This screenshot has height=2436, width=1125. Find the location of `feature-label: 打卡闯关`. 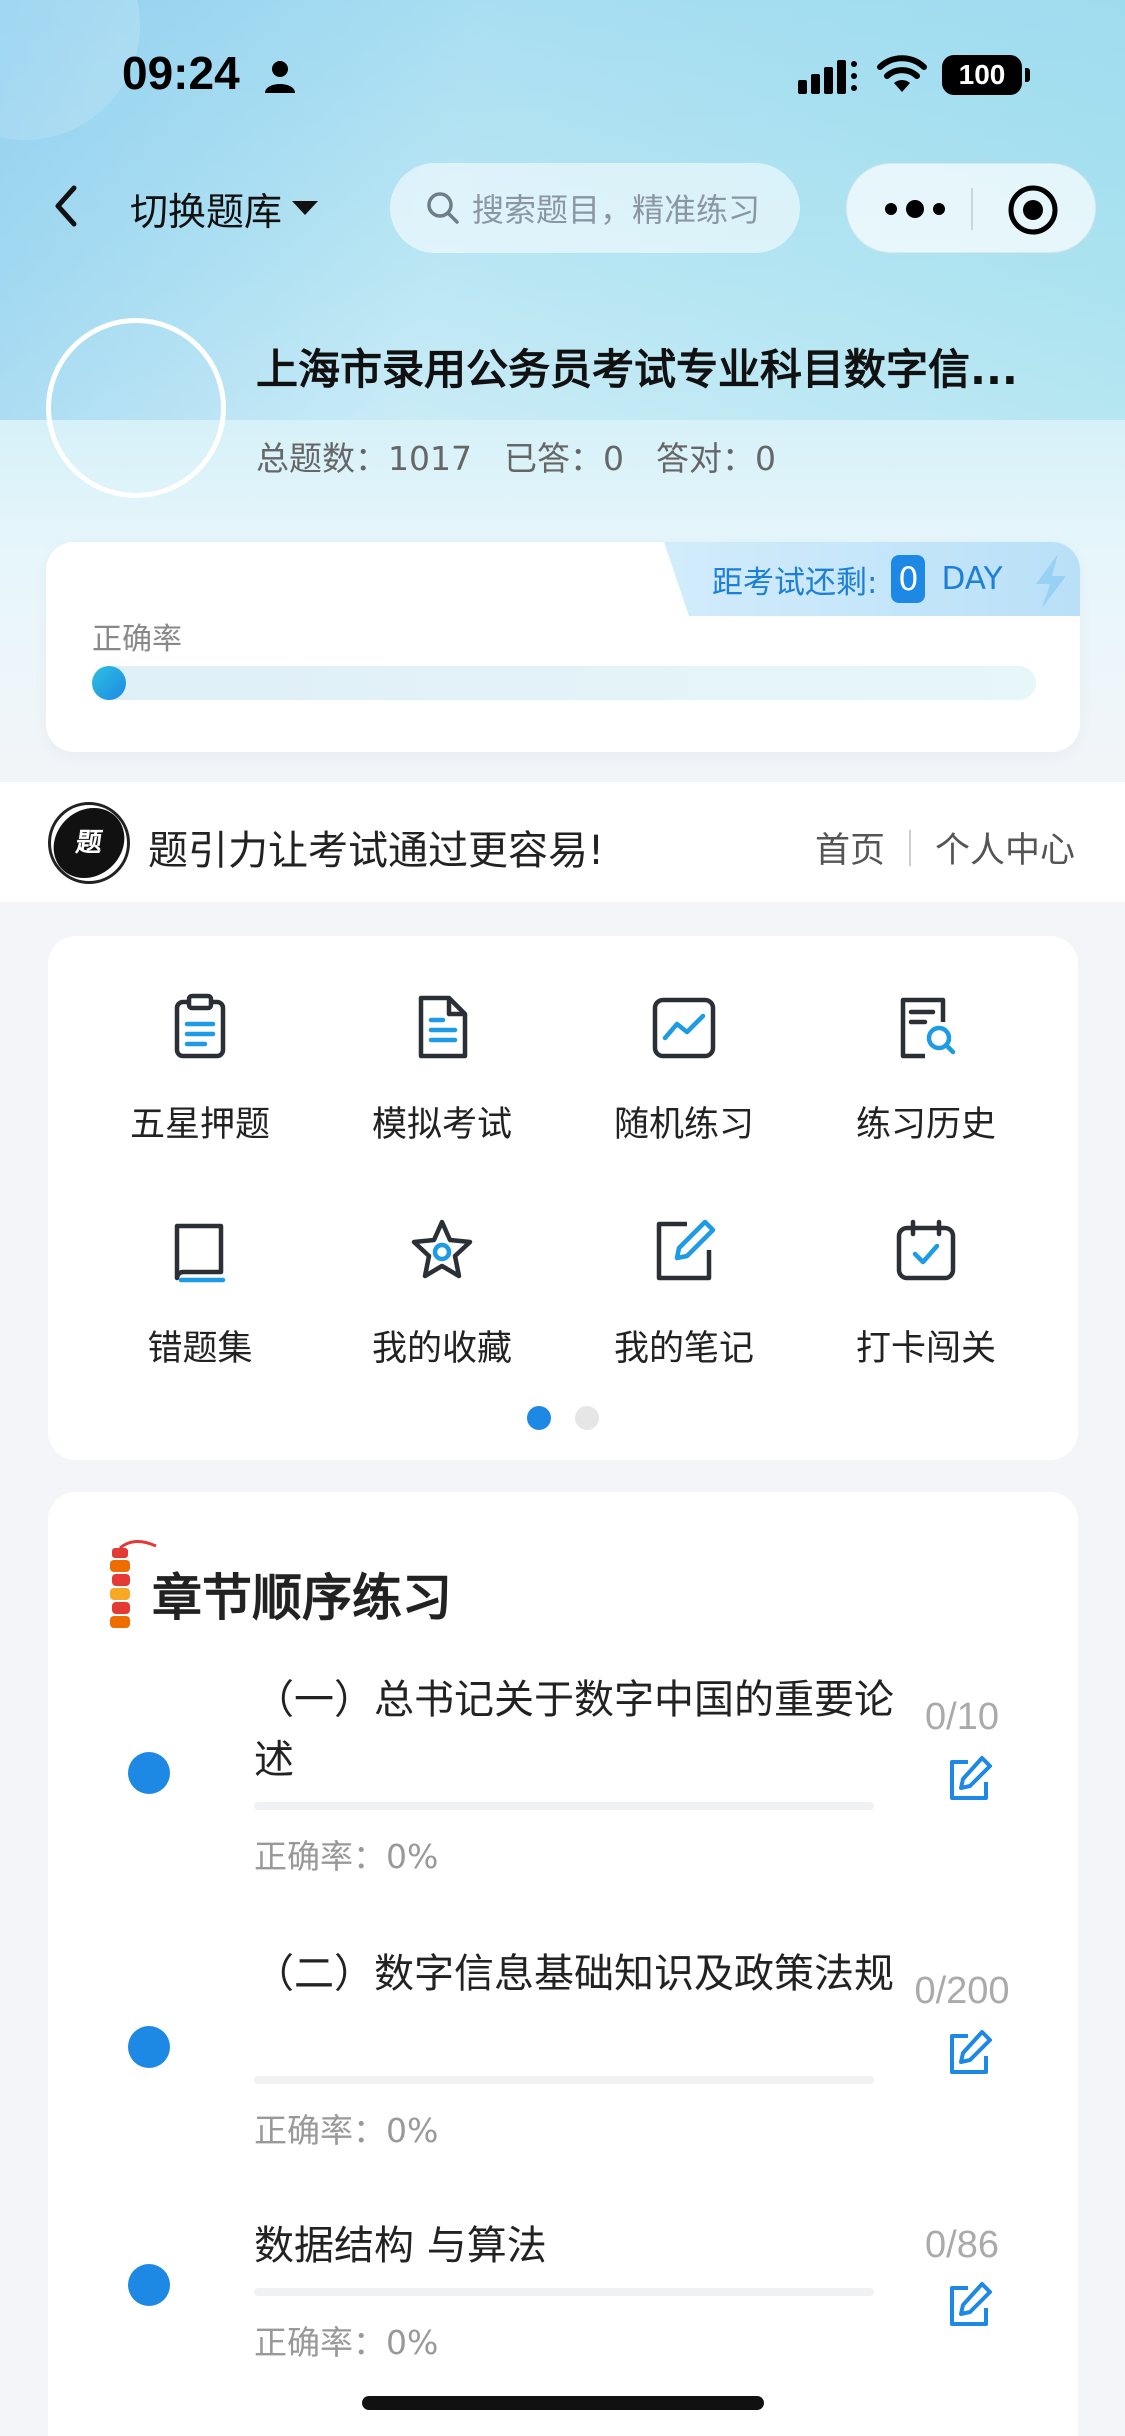

feature-label: 打卡闯关 is located at coordinates (925, 1349).